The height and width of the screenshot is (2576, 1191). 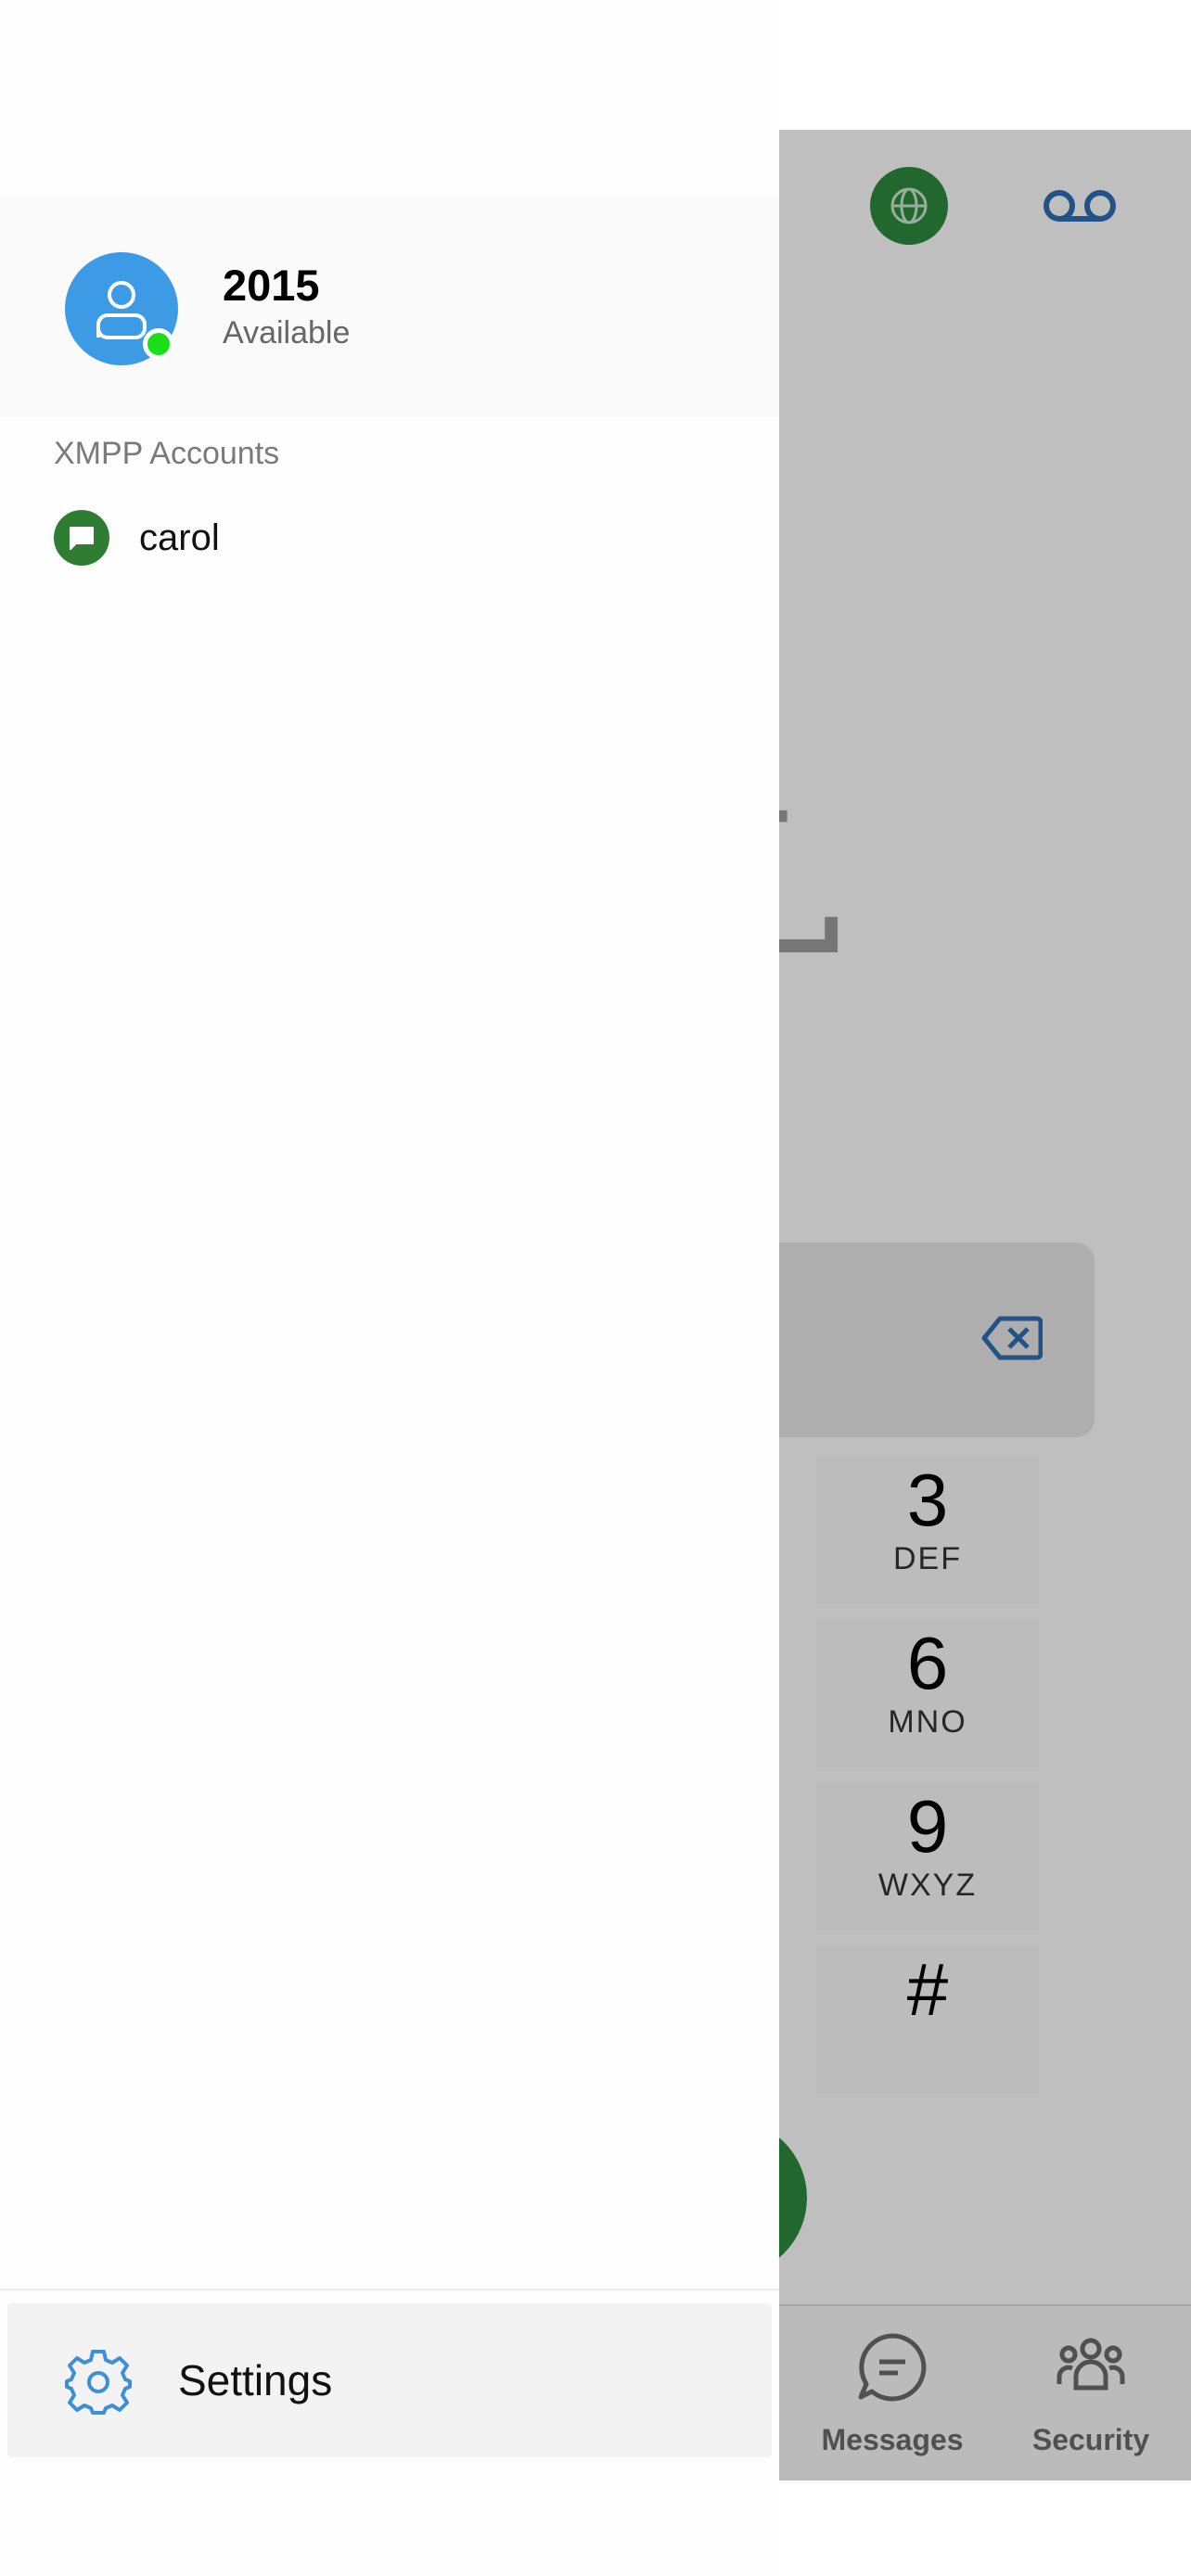 I want to click on xmpp-section-label: XMPP Accounts, so click(x=167, y=453).